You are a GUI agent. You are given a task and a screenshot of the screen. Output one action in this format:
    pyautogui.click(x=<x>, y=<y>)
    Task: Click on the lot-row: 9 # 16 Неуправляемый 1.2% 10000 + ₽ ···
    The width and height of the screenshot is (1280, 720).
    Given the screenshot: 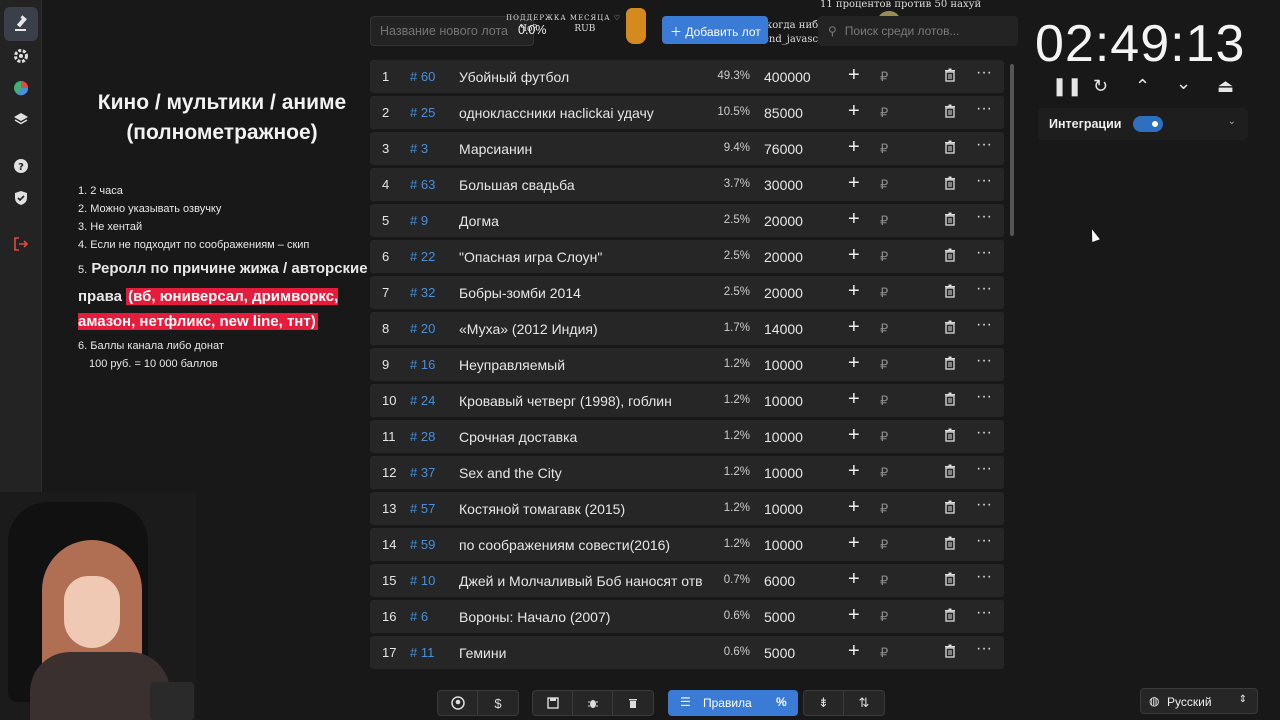 What is the action you would take?
    pyautogui.click(x=687, y=364)
    